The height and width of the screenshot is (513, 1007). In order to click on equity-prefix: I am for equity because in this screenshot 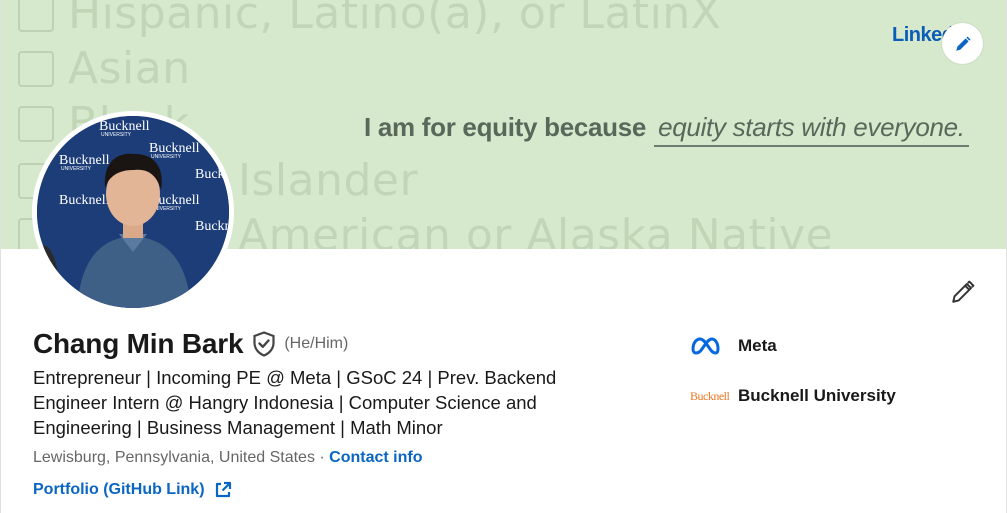, I will do `click(505, 127)`.